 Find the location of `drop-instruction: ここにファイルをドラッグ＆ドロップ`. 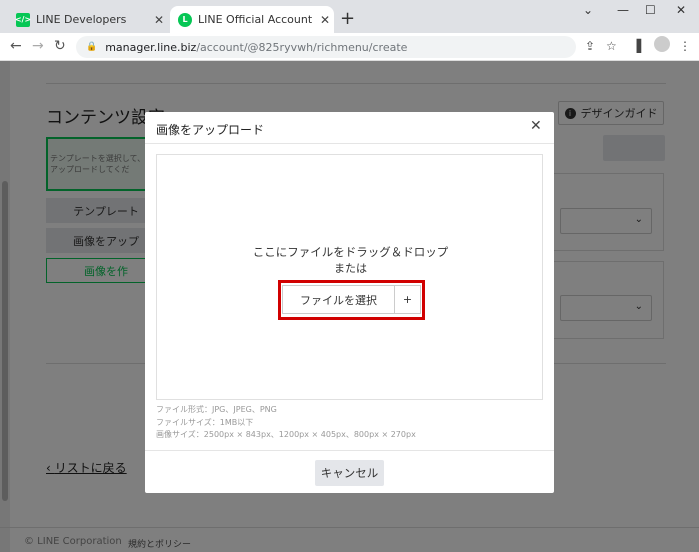

drop-instruction: ここにファイルをドラッグ＆ドロップ is located at coordinates (350, 252).